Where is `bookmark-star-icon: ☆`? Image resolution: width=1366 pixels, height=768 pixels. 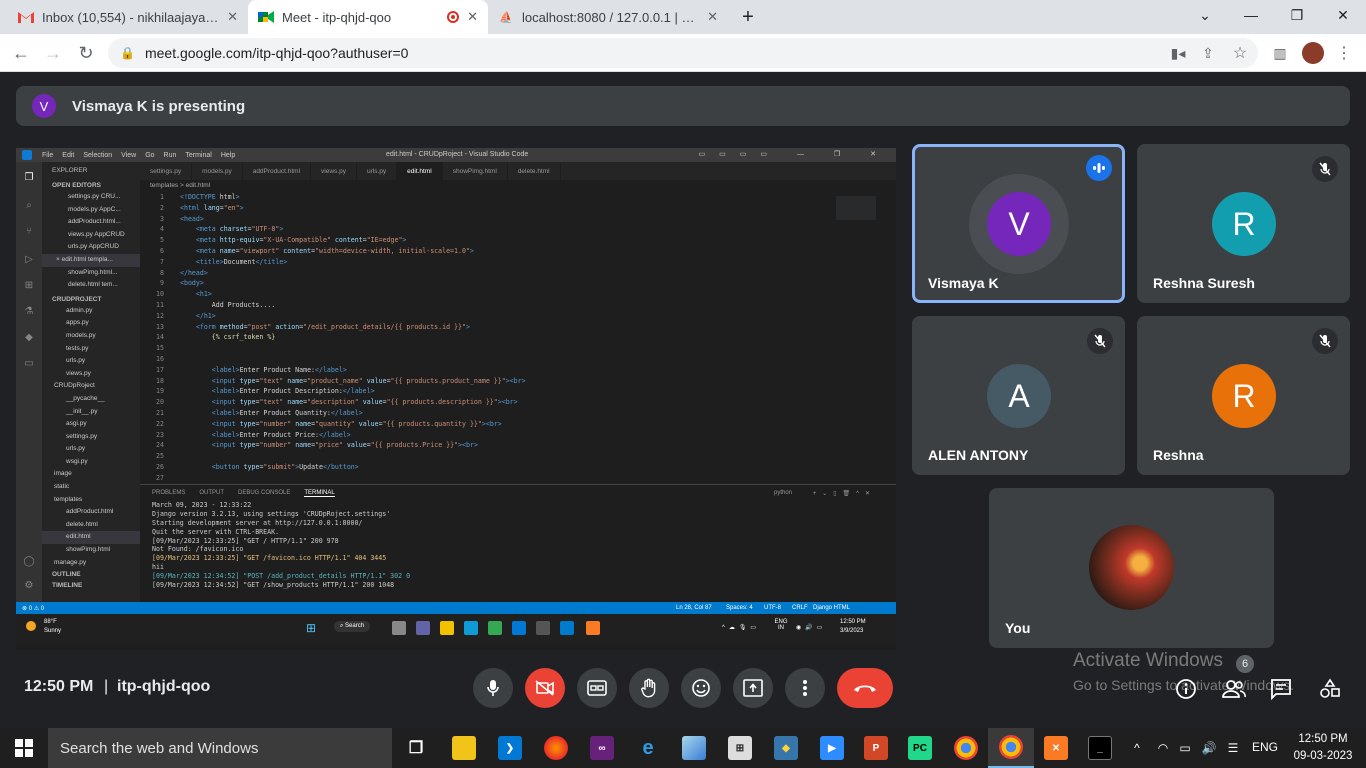
bookmark-star-icon: ☆ is located at coordinates (1240, 53).